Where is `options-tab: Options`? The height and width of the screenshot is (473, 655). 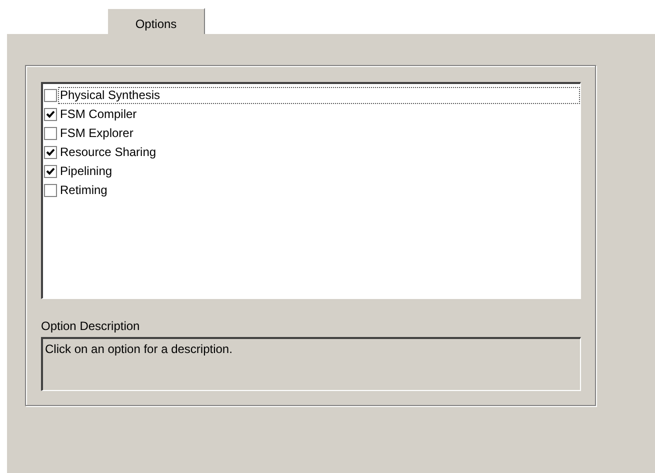 options-tab: Options is located at coordinates (156, 21).